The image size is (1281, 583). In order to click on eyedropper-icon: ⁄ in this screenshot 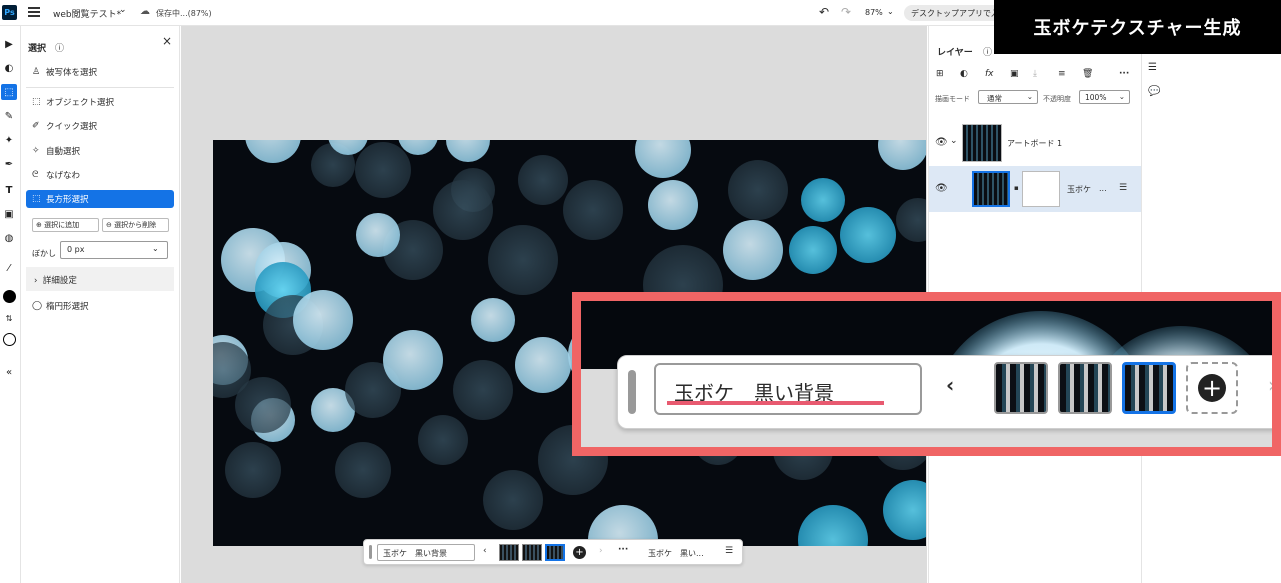, I will do `click(9, 268)`.